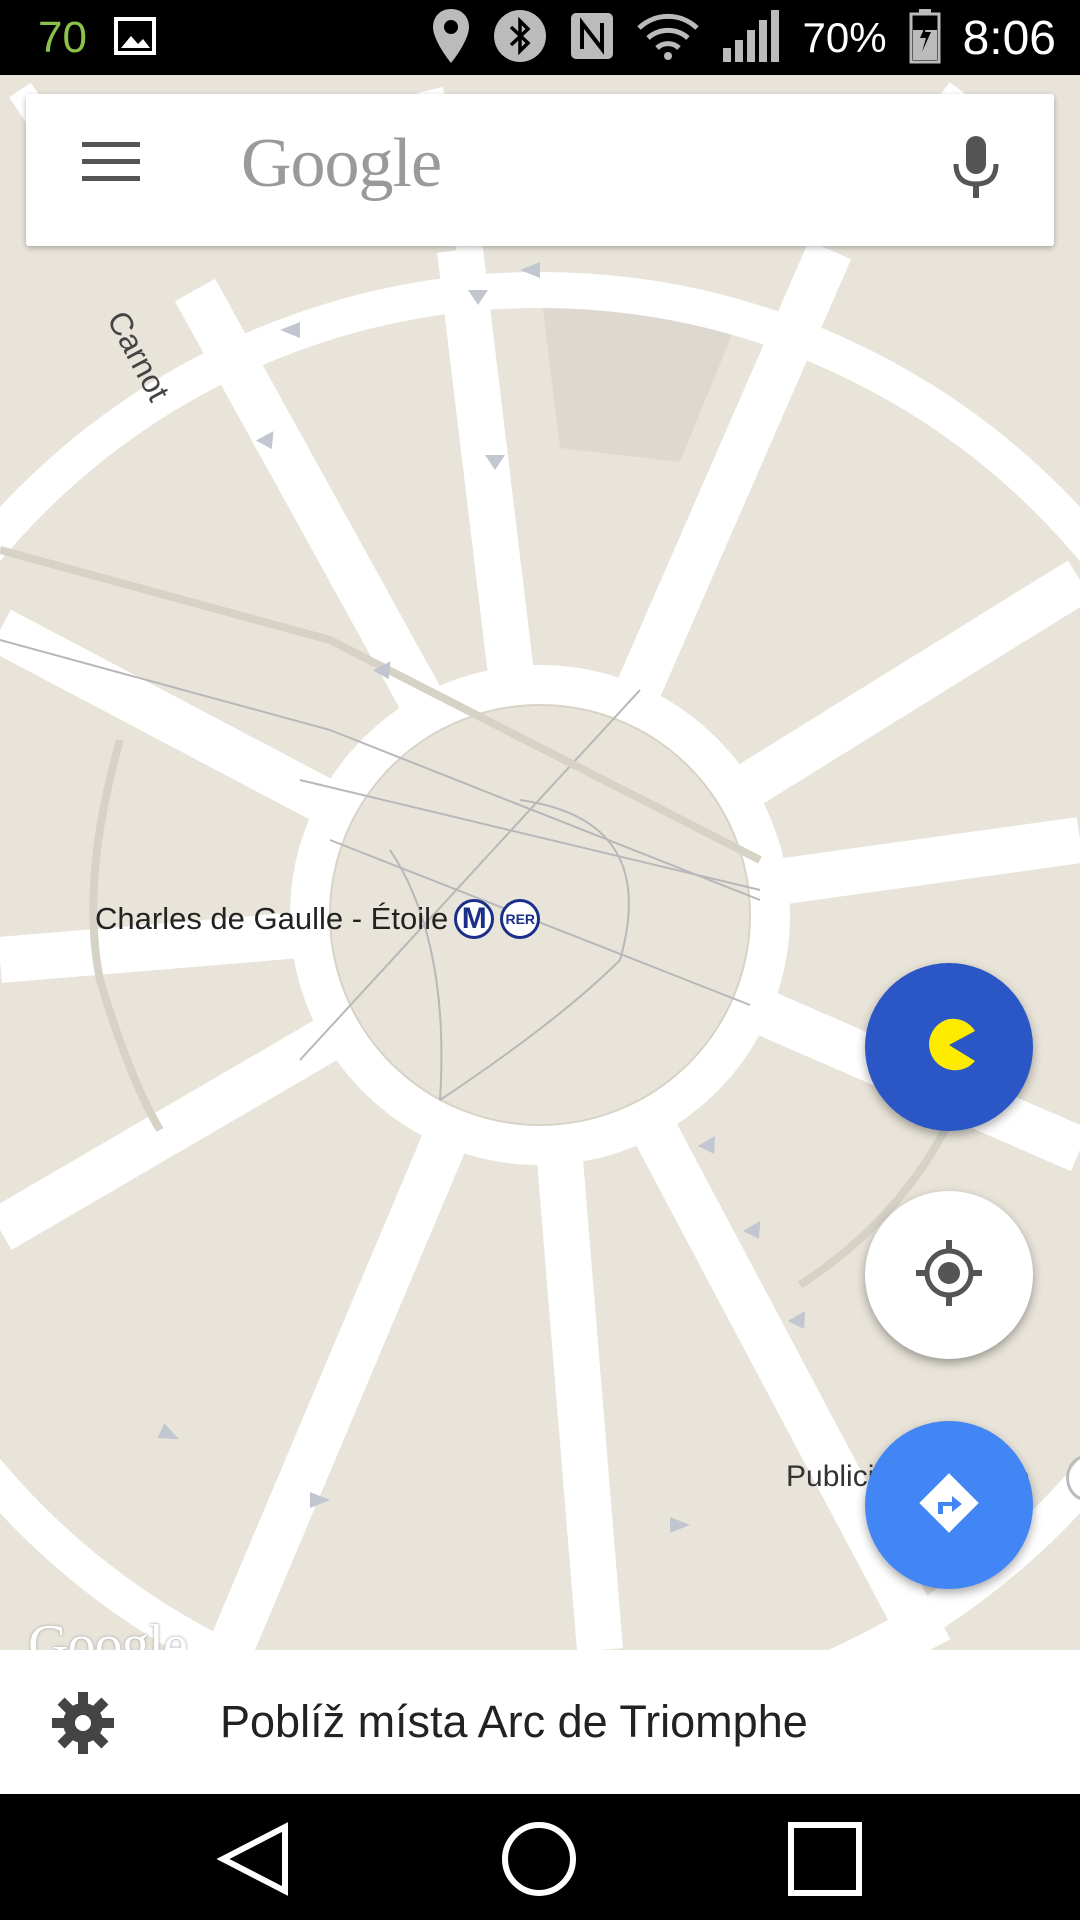 The height and width of the screenshot is (1920, 1080). I want to click on bottom-panel: Poblíž místa Arc de Triomphe, so click(540, 1722).